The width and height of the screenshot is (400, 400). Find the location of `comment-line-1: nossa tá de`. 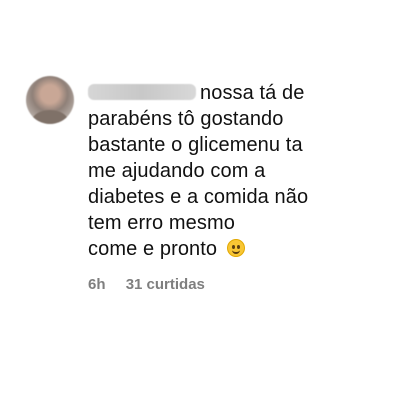

comment-line-1: nossa tá de is located at coordinates (252, 93).